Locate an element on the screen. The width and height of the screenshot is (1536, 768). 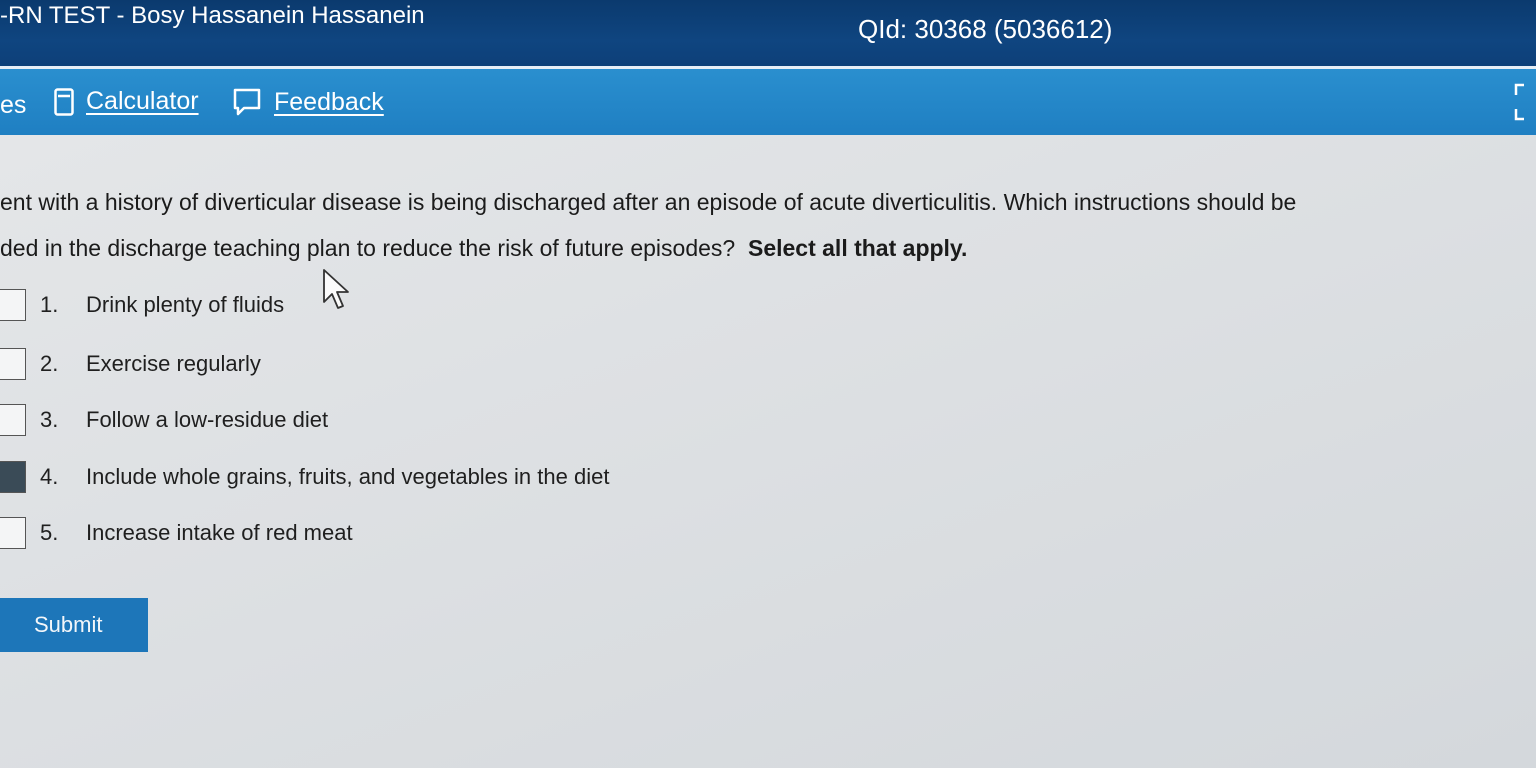
option-number: 1. is located at coordinates (49, 304).